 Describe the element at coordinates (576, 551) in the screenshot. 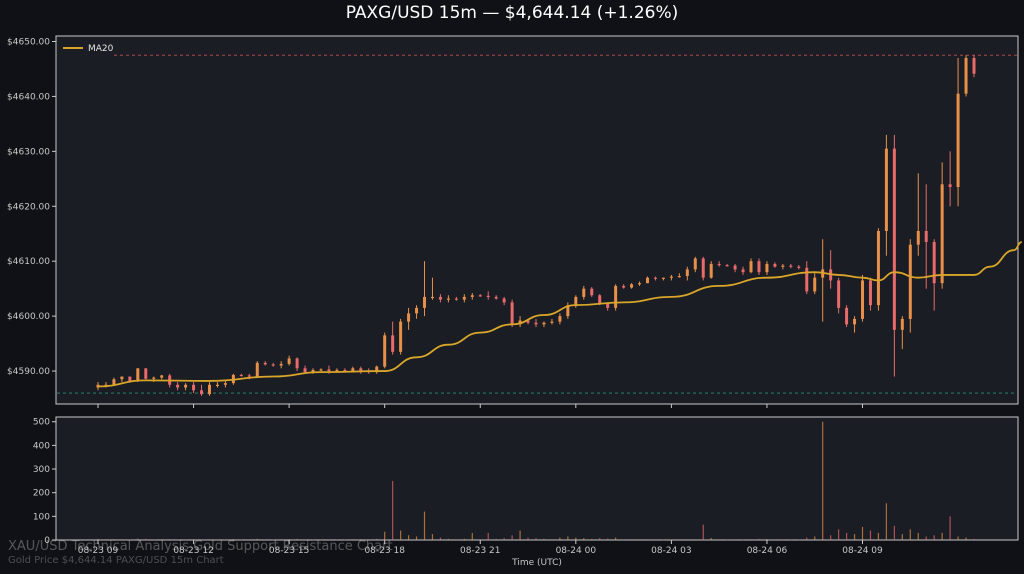

I see `x-tick-label: 08-24 00` at that location.